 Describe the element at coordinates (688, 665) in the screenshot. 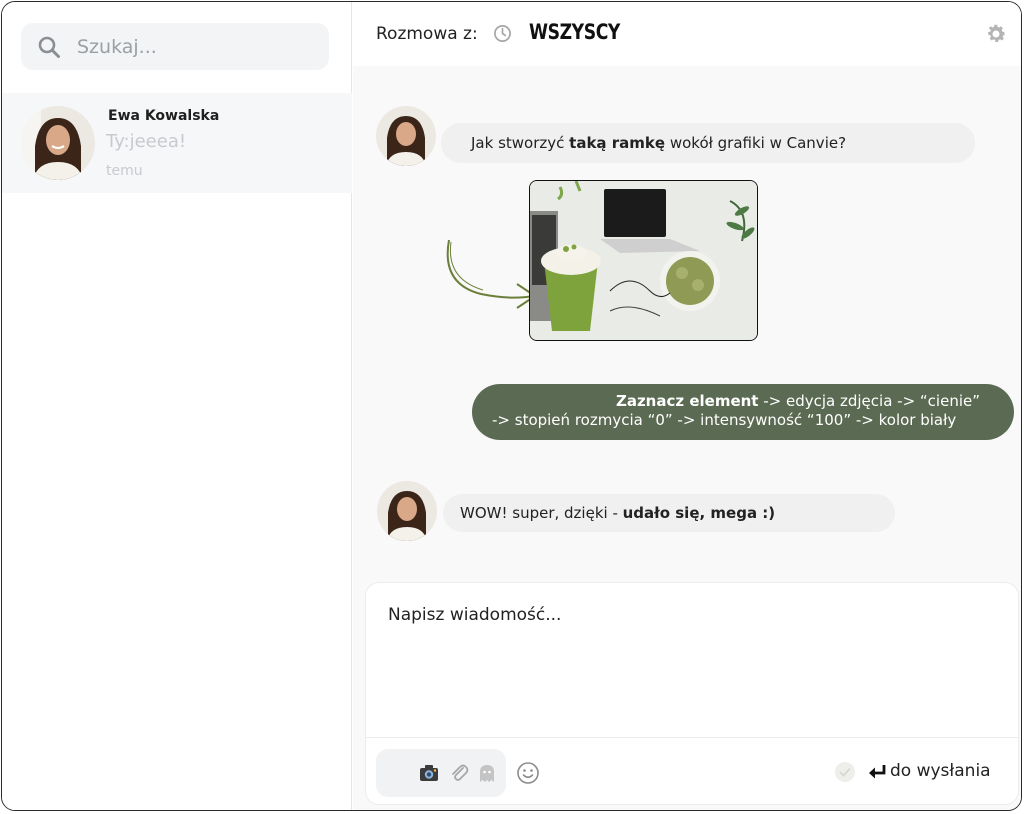

I see `message-input` at that location.